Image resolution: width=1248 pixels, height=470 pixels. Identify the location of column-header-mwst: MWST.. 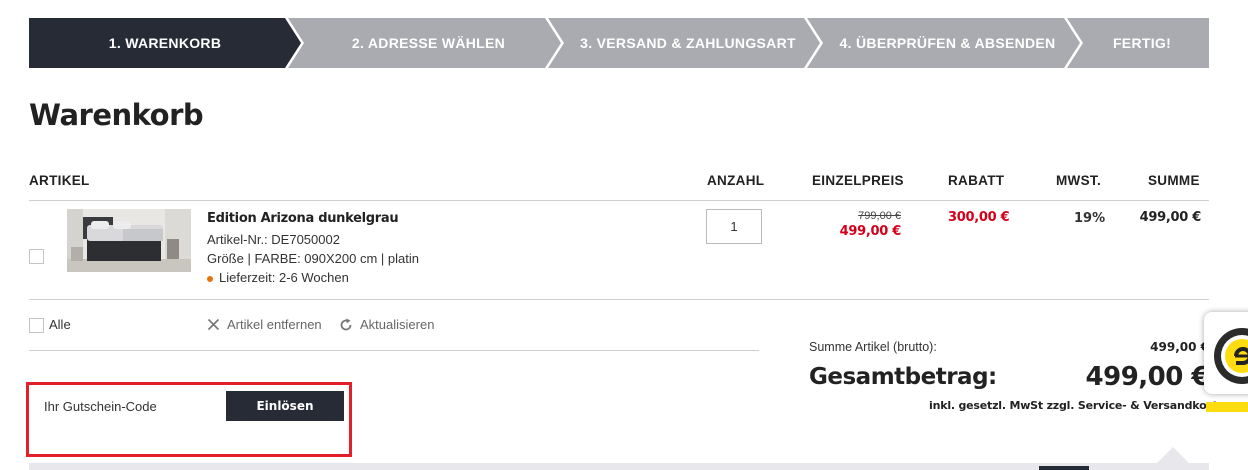
(1078, 180).